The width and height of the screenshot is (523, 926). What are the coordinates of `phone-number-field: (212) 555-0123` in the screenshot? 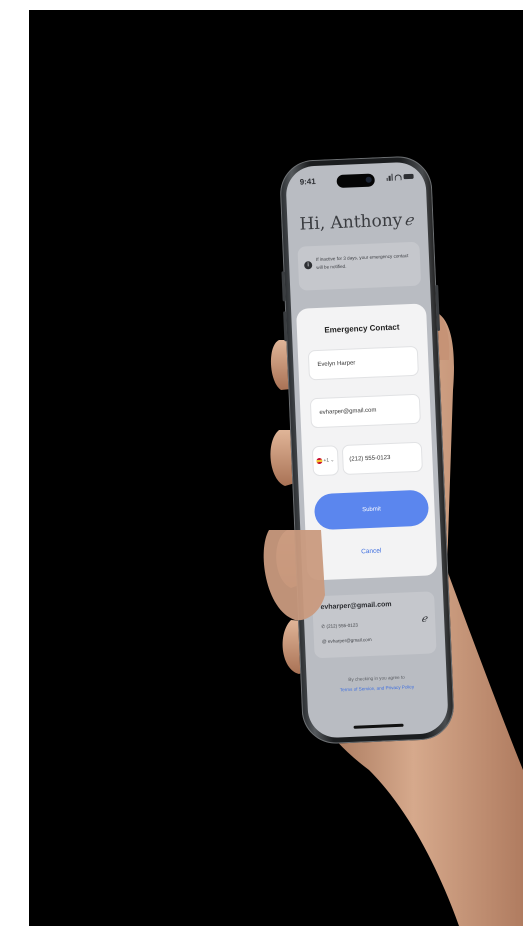 It's located at (382, 458).